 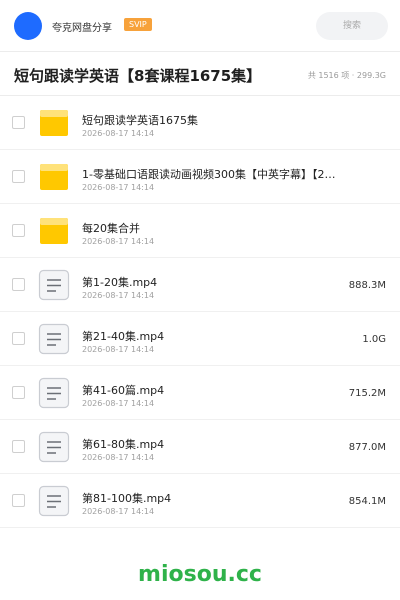 I want to click on list-item: 第81-100集.mp4 2026-08-17 14:14 854.1M, so click(x=200, y=501).